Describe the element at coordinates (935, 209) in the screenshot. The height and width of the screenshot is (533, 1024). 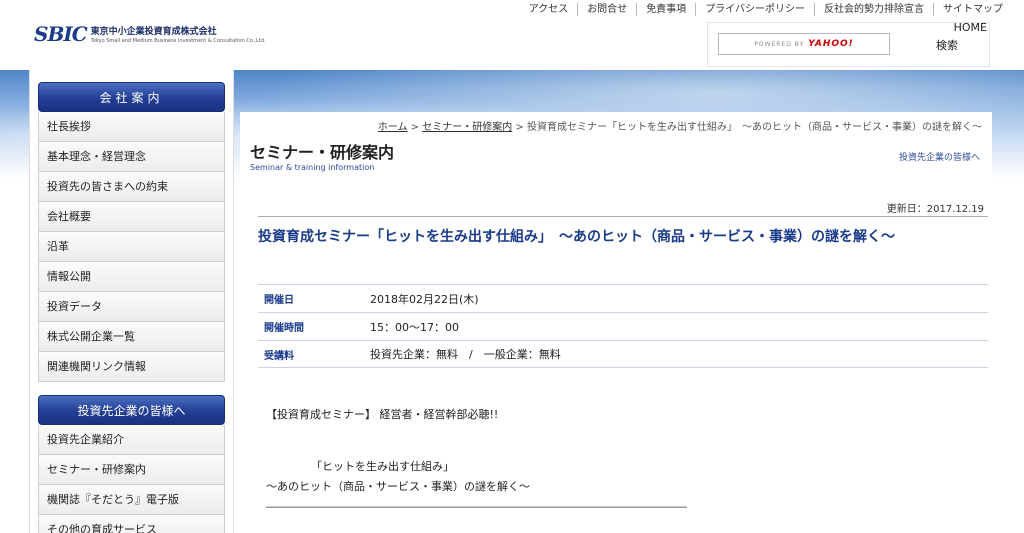
I see `updated-date: 更新日：2017.12.19` at that location.